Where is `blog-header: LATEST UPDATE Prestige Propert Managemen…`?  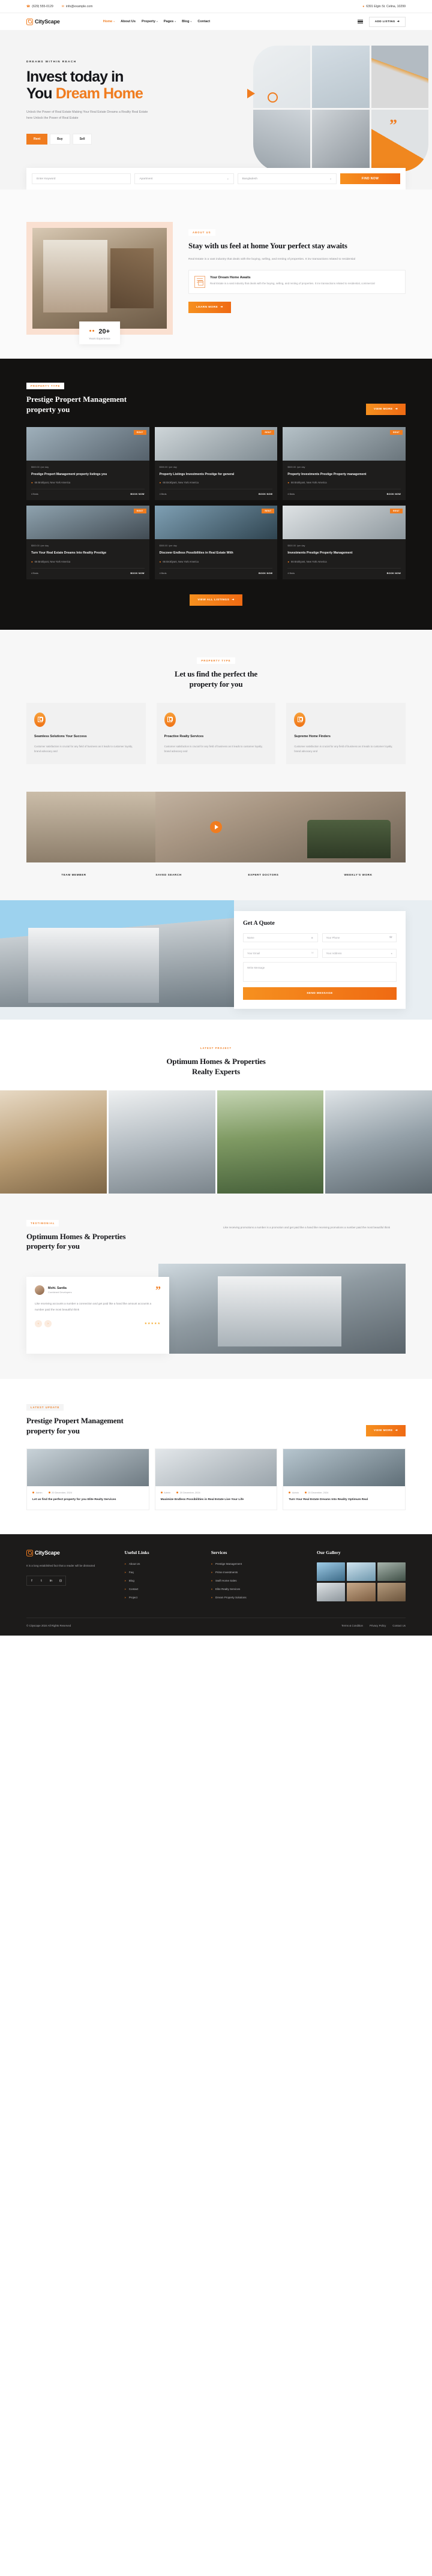
blog-header: LATEST UPDATE Prestige Propert Managemen… is located at coordinates (216, 1419).